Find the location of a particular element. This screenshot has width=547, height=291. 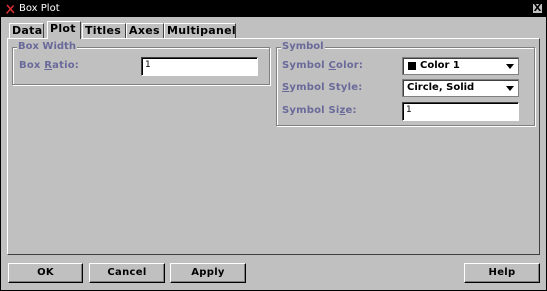

symbol-color-dropdown: Color 1 is located at coordinates (460, 66).